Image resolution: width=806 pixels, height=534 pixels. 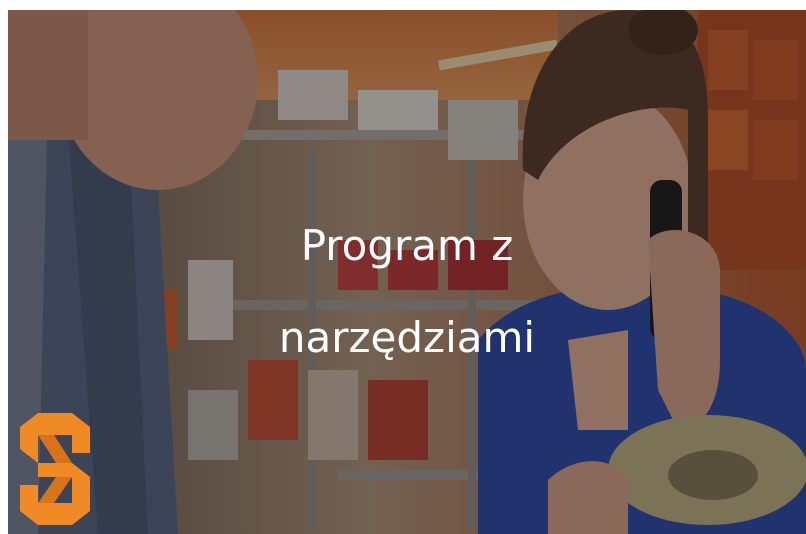 What do you see at coordinates (407, 337) in the screenshot?
I see `headline-line-2: narzędziami` at bounding box center [407, 337].